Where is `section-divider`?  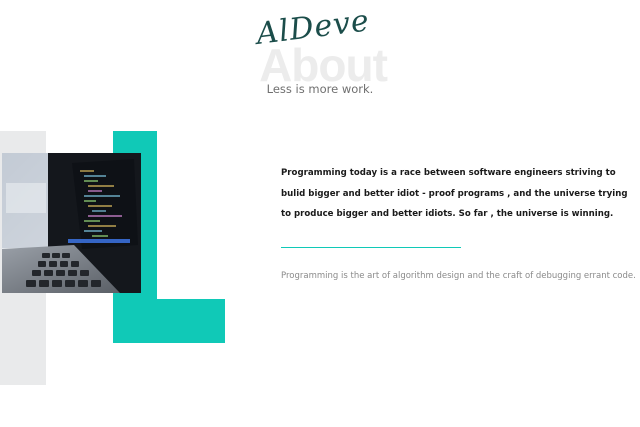 section-divider is located at coordinates (371, 247).